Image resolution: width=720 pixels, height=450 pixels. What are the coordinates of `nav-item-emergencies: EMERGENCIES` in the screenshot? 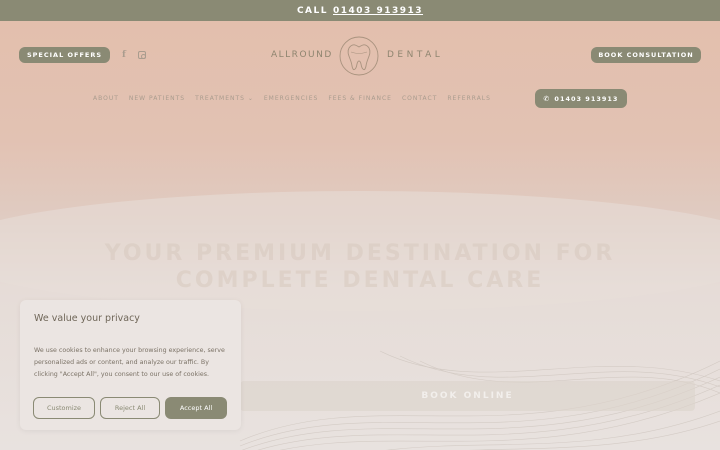 It's located at (291, 98).